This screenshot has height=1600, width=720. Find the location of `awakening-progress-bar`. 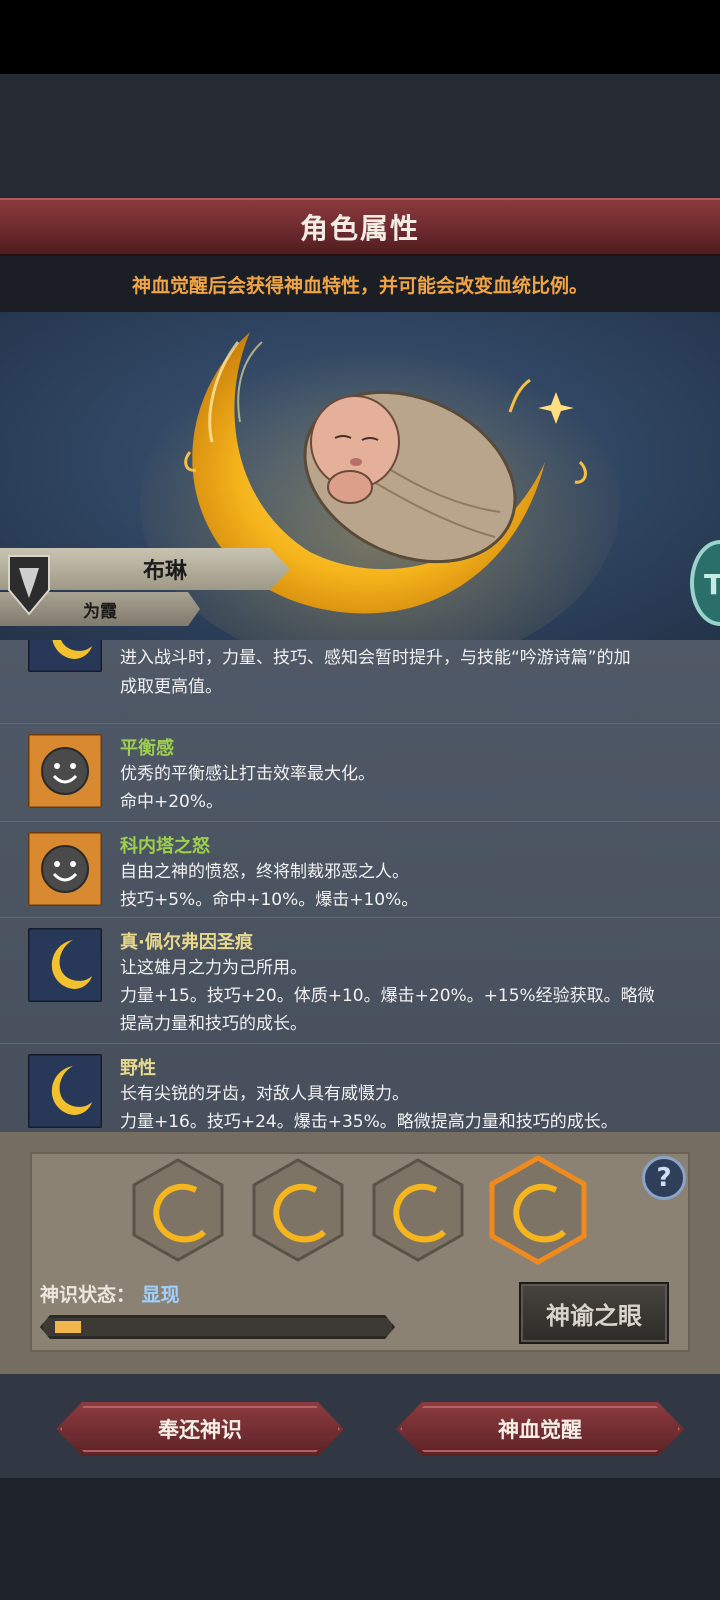

awakening-progress-bar is located at coordinates (217, 1327).